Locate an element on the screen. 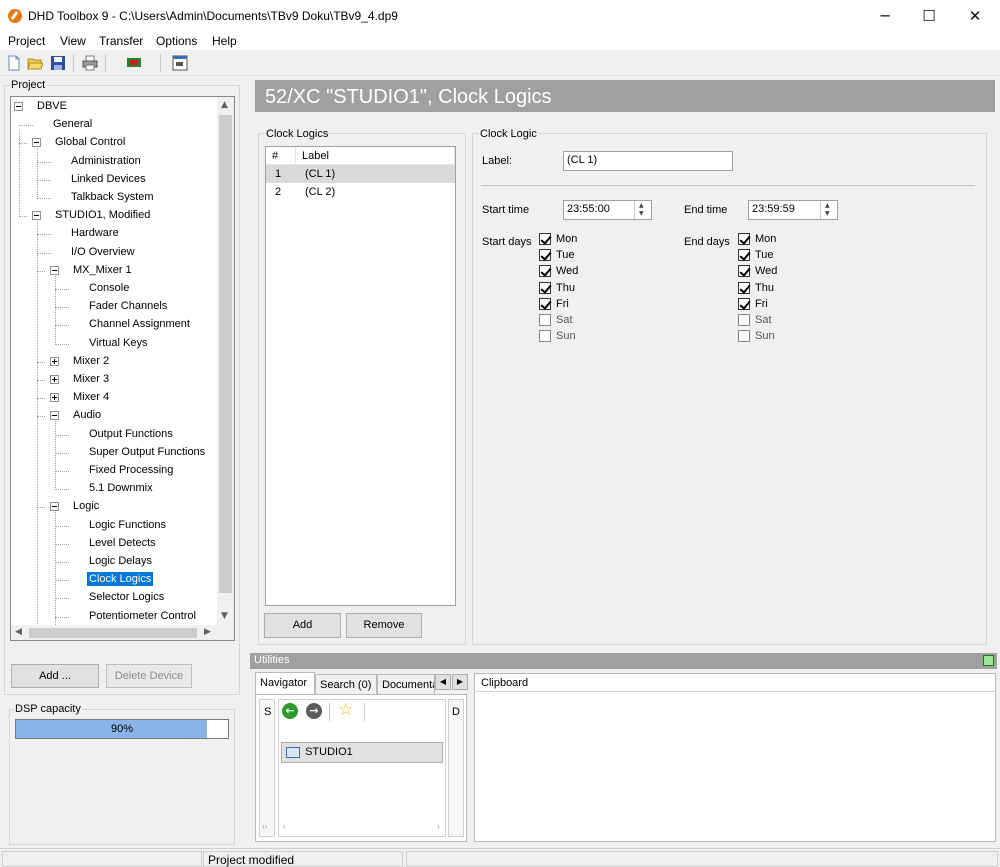 The image size is (1000, 867). tree-node: Logic is located at coordinates (86, 506).